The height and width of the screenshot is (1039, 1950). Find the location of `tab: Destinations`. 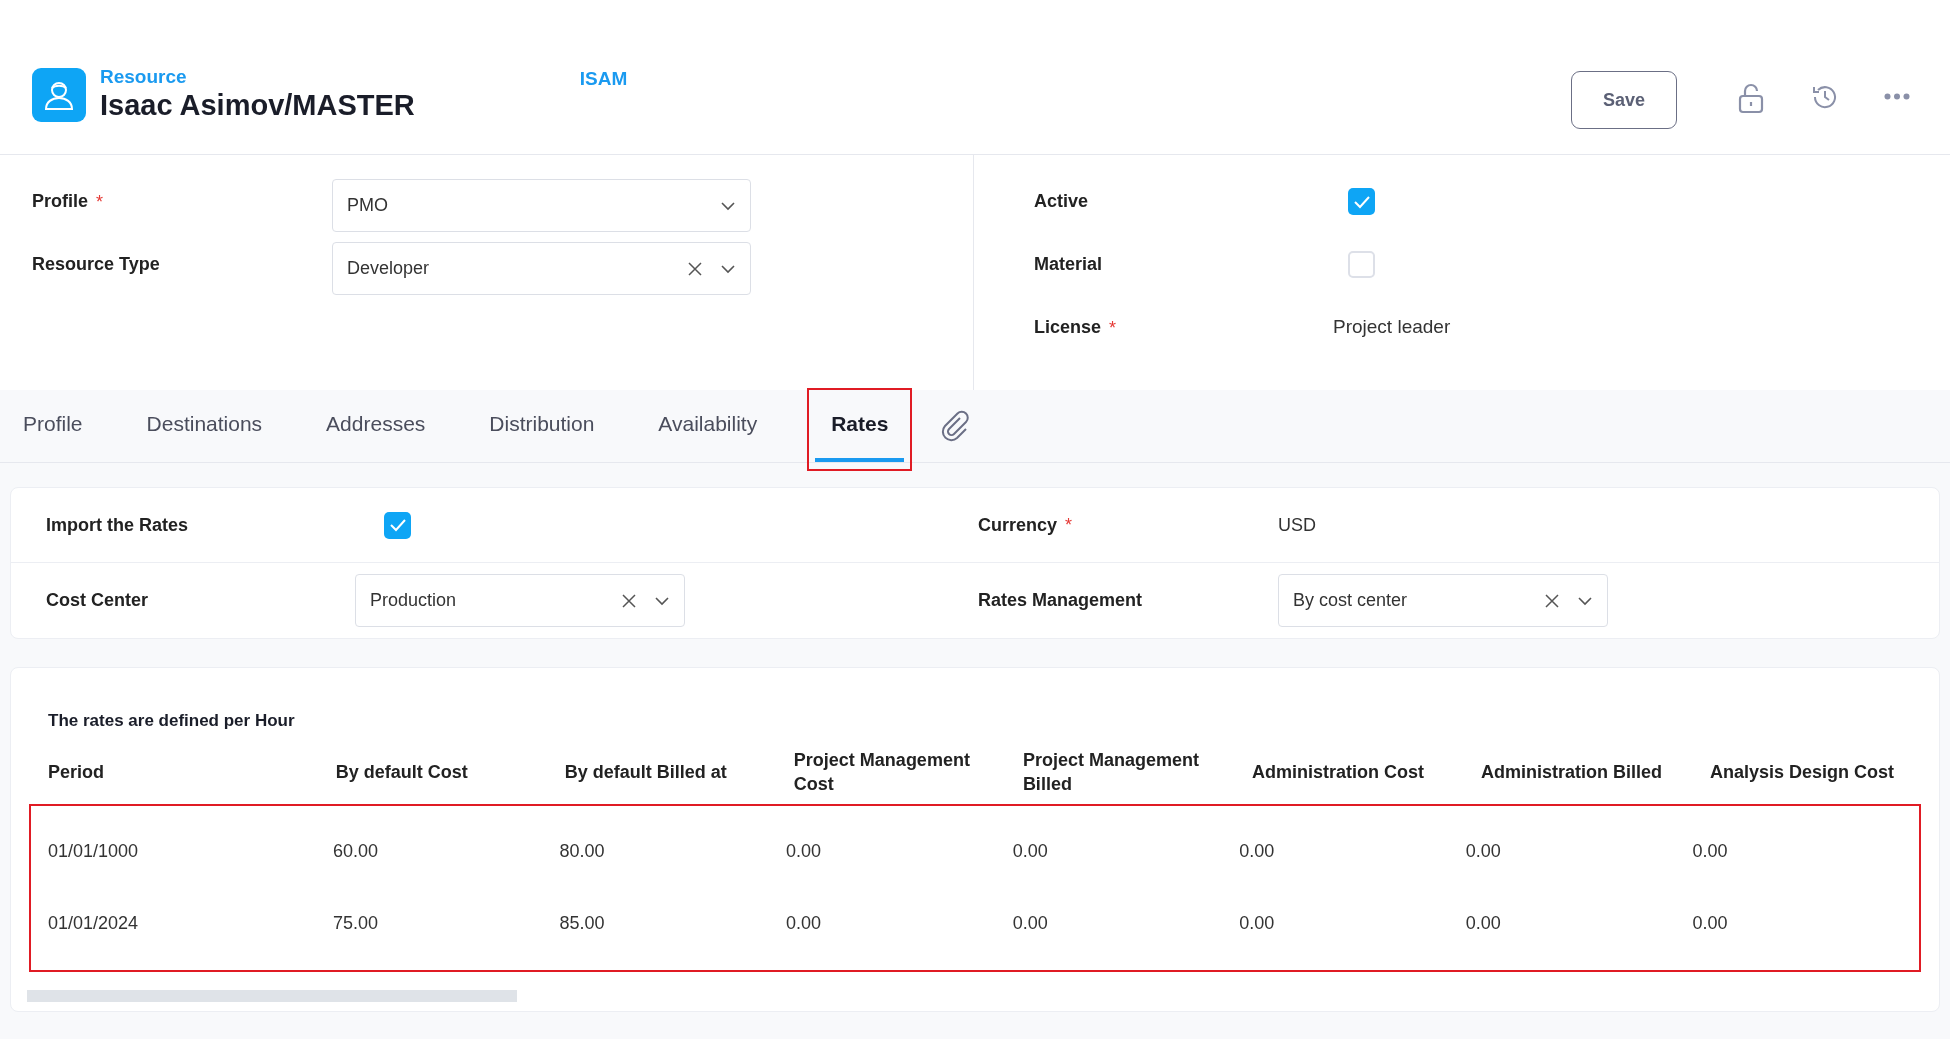

tab: Destinations is located at coordinates (204, 425).